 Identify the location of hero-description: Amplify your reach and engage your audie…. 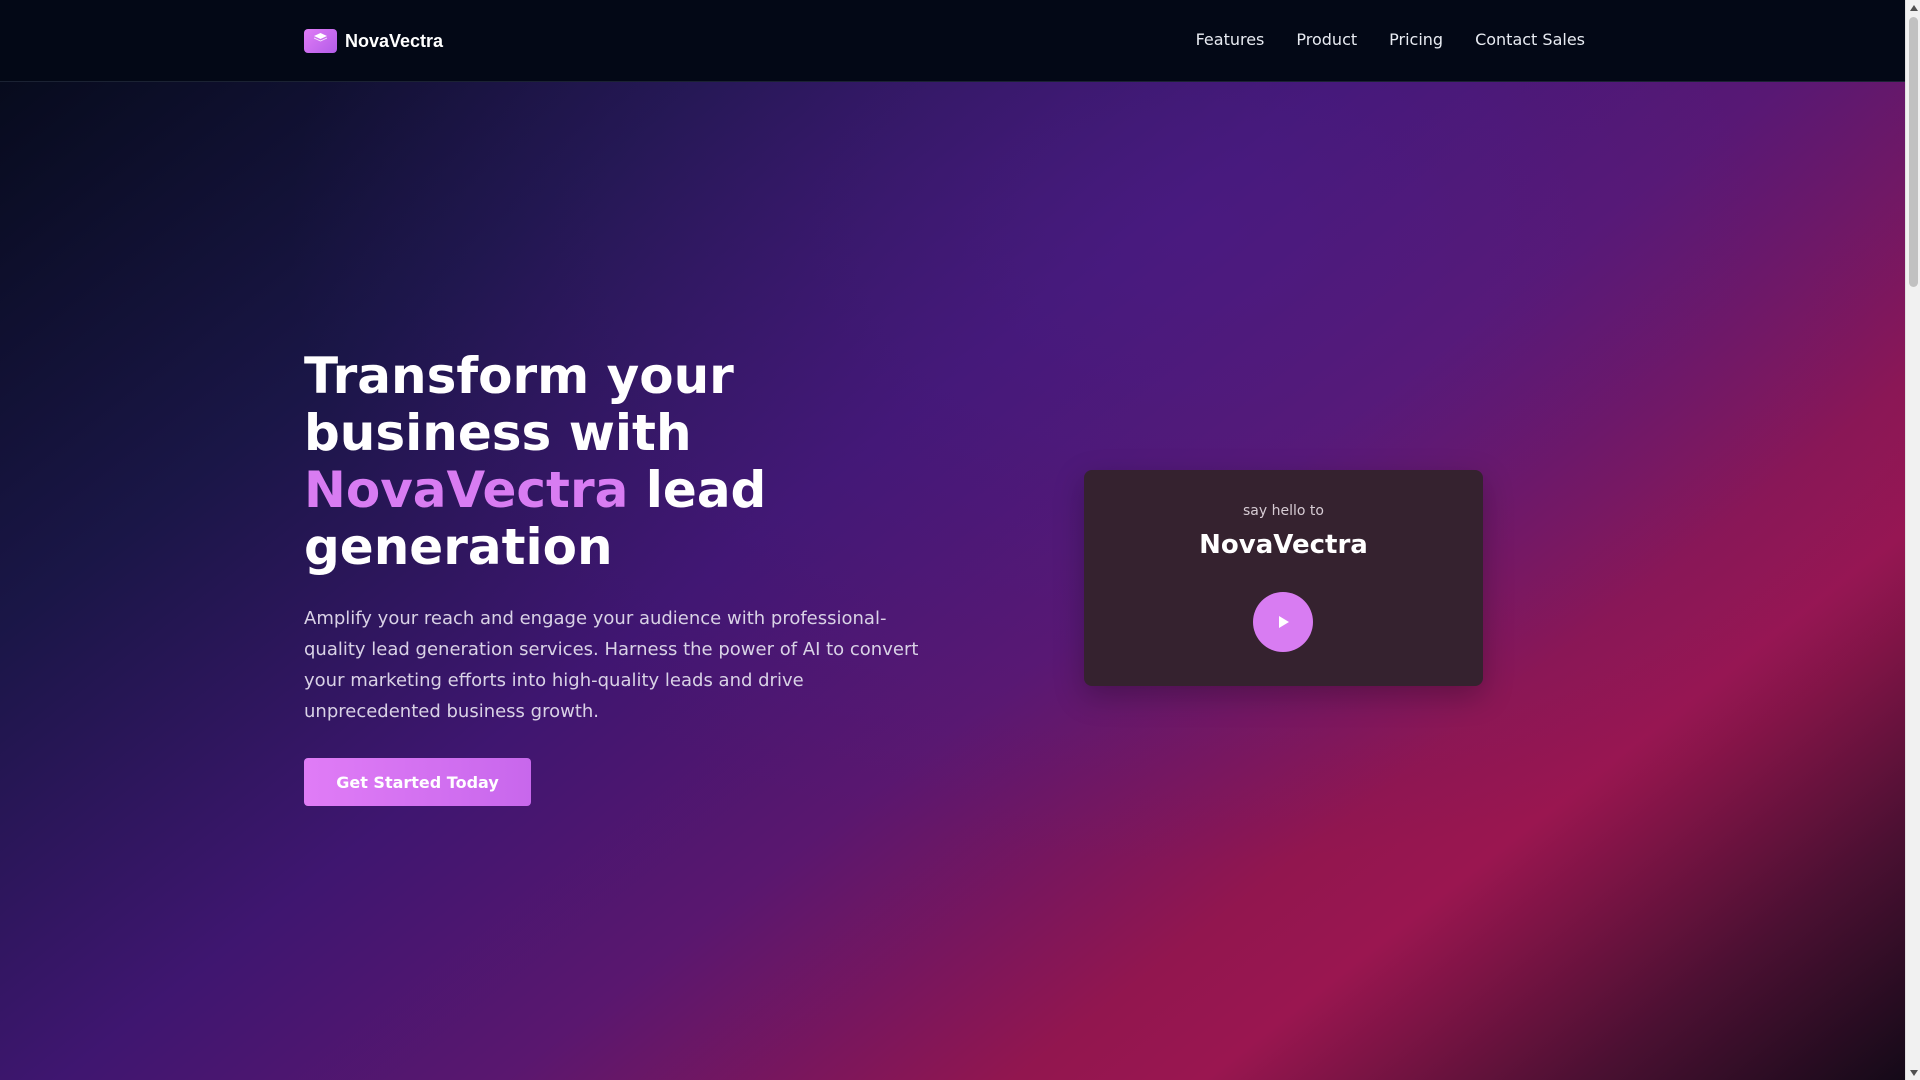
(611, 665).